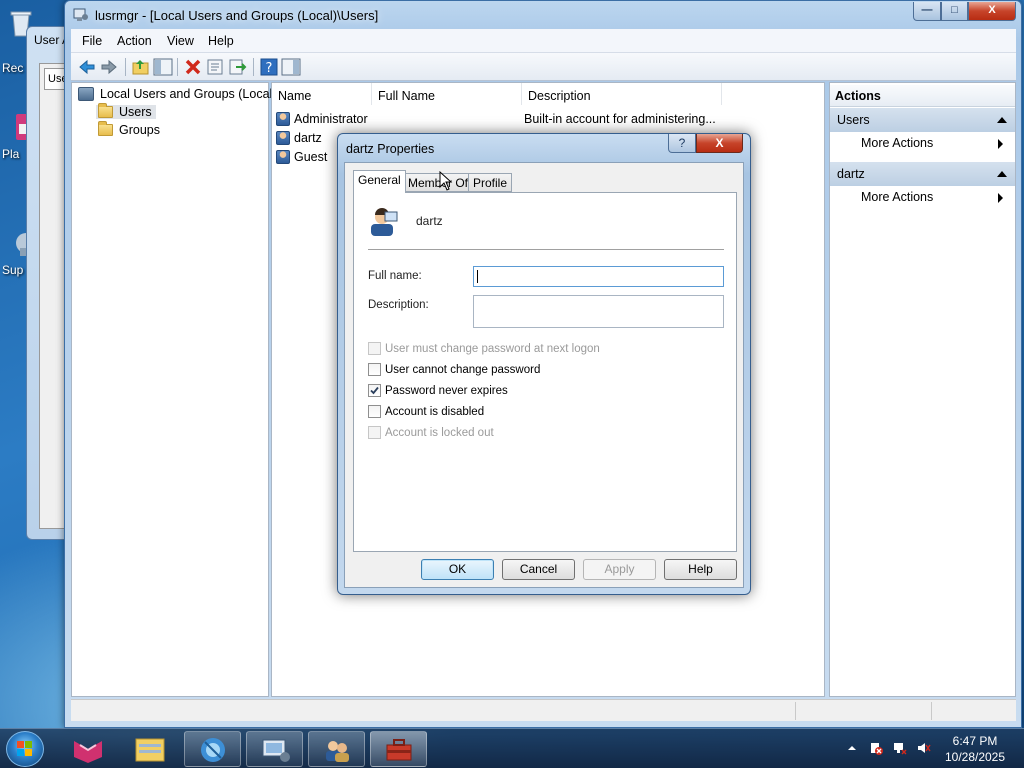 The image size is (1024, 768). What do you see at coordinates (622, 94) in the screenshot?
I see `column-header-description: Description` at bounding box center [622, 94].